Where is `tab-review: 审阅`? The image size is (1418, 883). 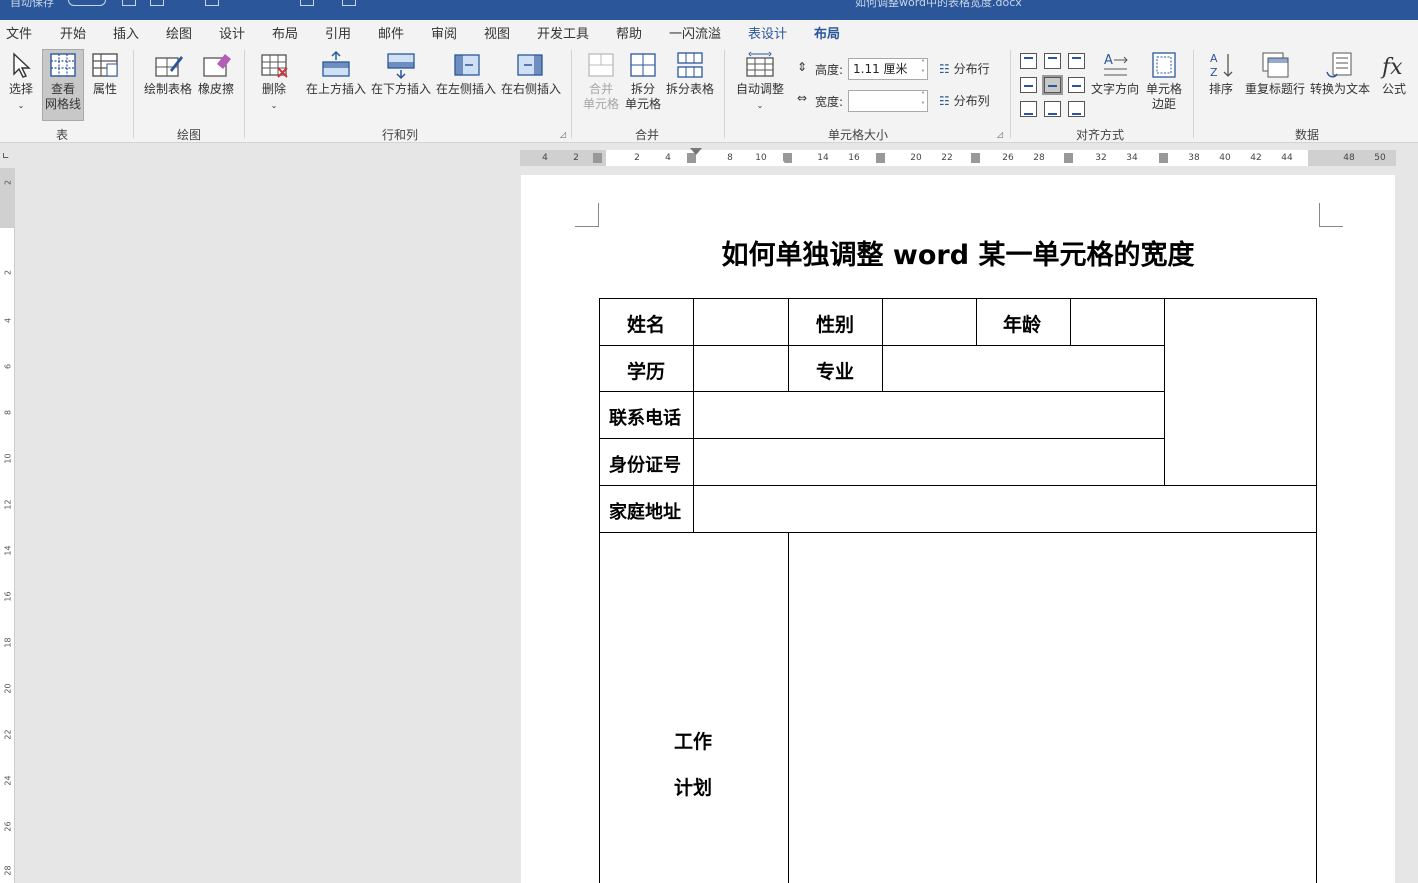
tab-review: 审阅 is located at coordinates (444, 32).